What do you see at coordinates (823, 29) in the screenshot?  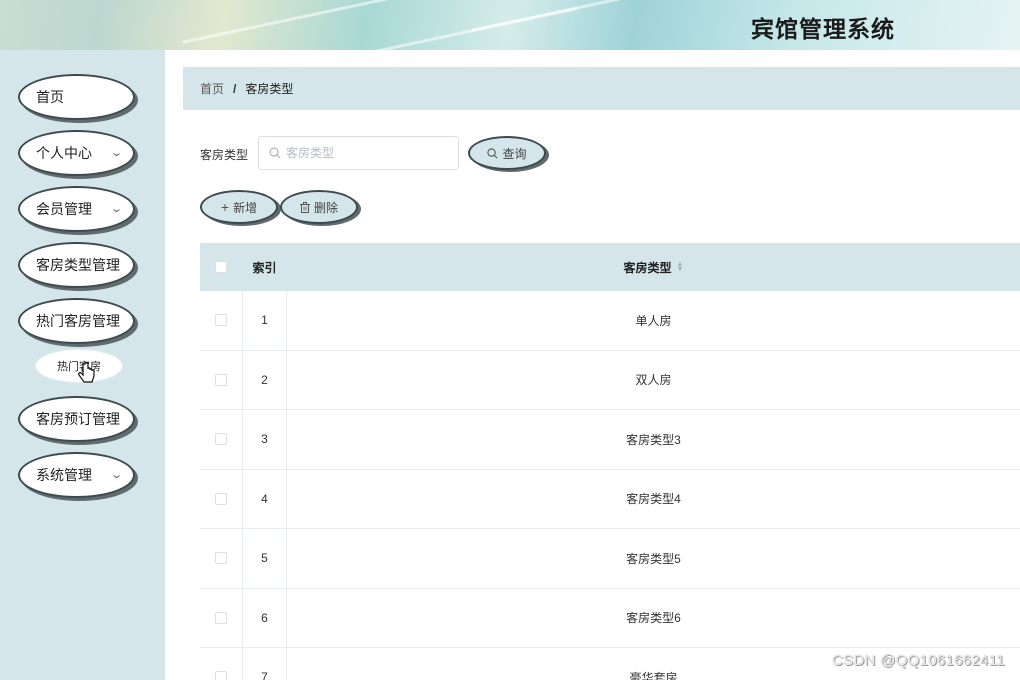 I see `app-title: 宾馆管理系统` at bounding box center [823, 29].